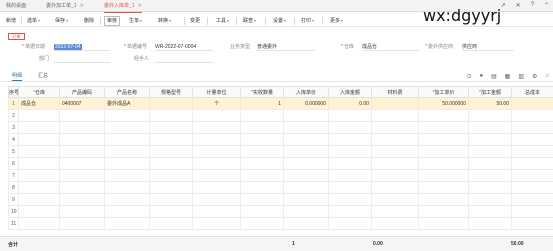 The image size is (553, 251). What do you see at coordinates (503, 6) in the screenshot?
I see `popout-icon: ↗` at bounding box center [503, 6].